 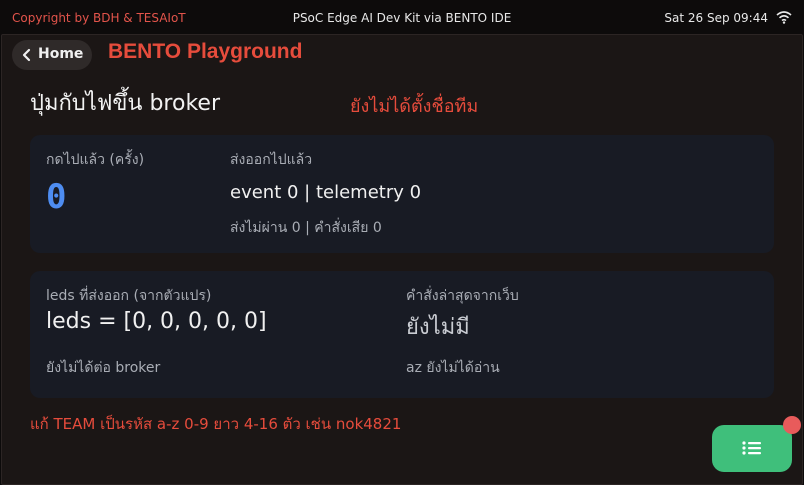 What do you see at coordinates (26, 55) in the screenshot?
I see `chevron-left-icon` at bounding box center [26, 55].